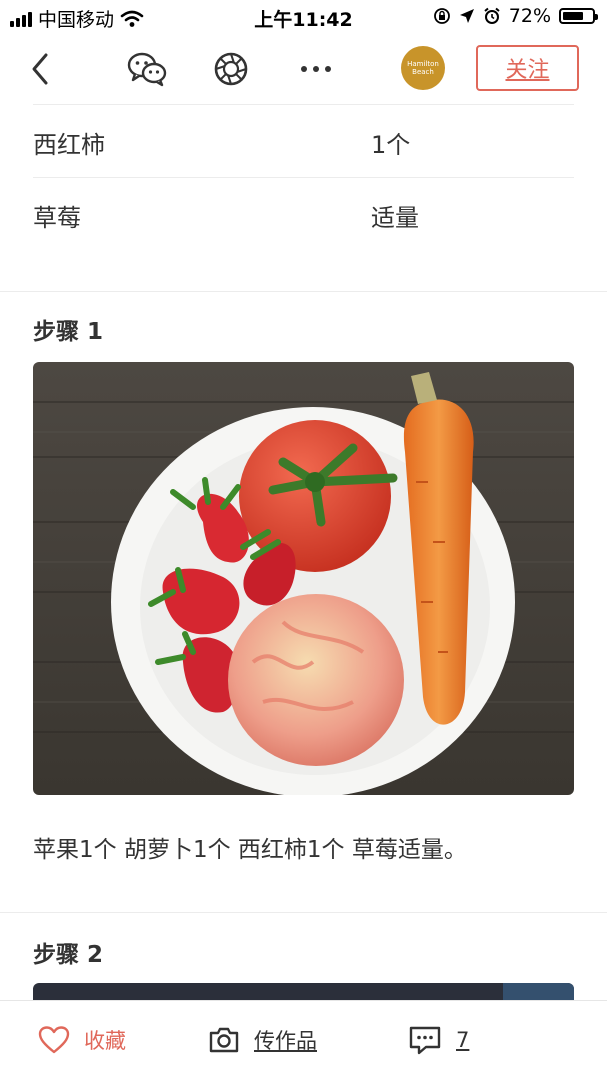  I want to click on step-title: 步骤 2, so click(68, 955).